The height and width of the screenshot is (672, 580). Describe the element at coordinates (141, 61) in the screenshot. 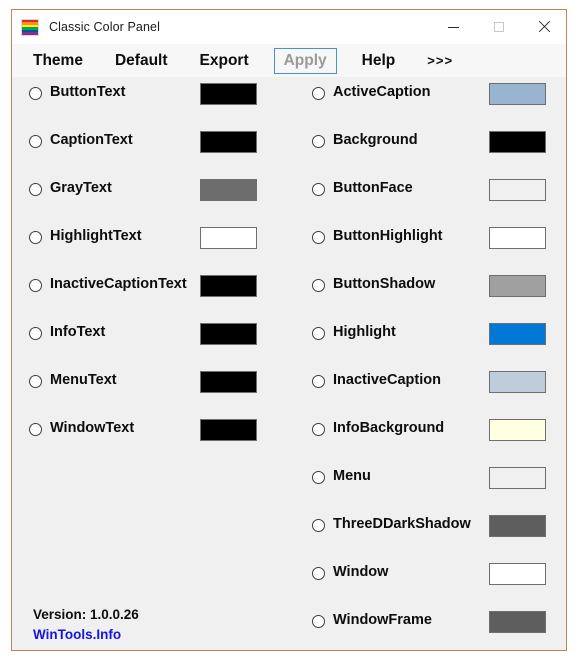

I see `menu-item-default: Default` at that location.